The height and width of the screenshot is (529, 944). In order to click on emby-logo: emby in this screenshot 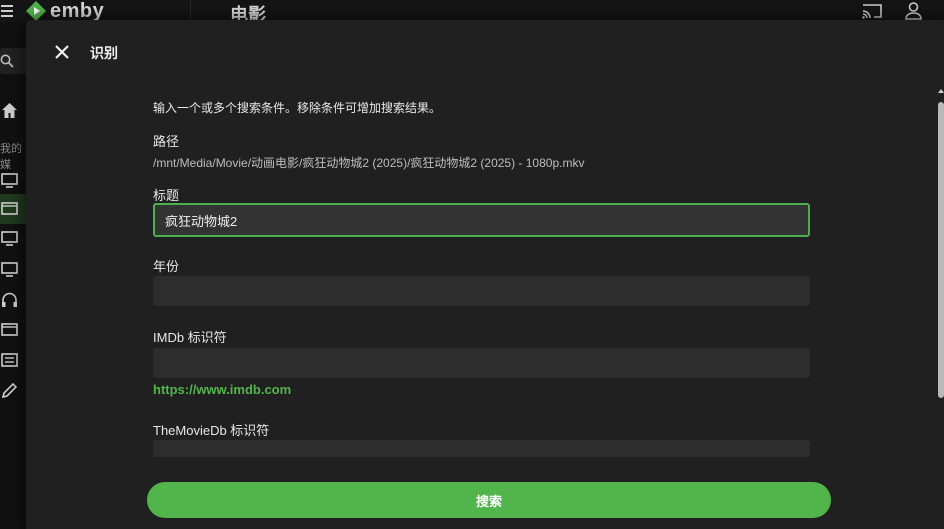, I will do `click(65, 11)`.